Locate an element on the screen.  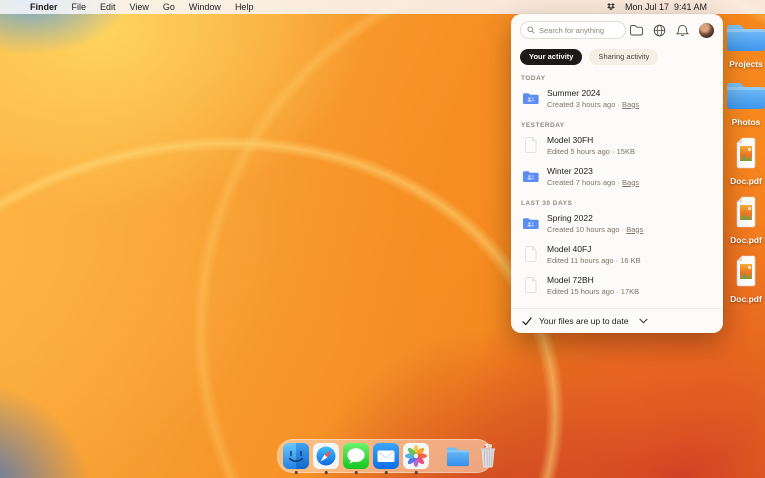
panel-header is located at coordinates (617, 28).